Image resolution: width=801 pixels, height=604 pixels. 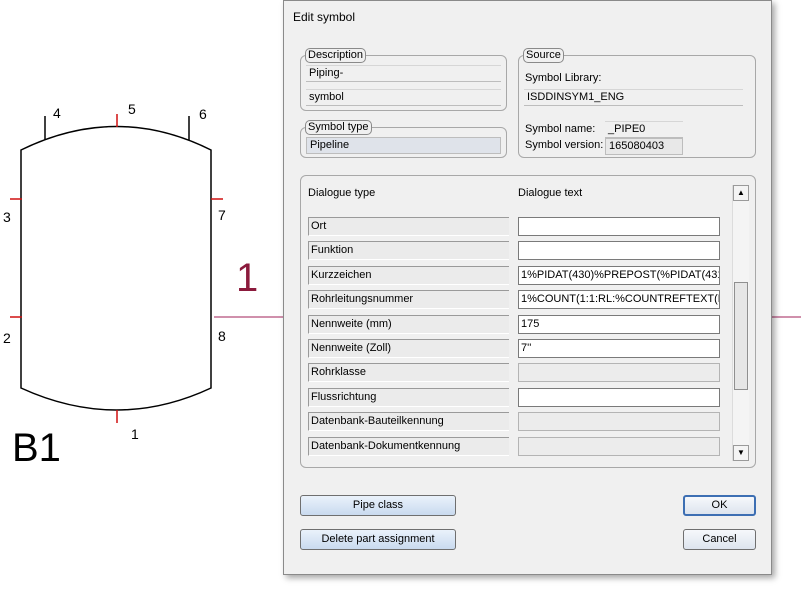 What do you see at coordinates (633, 97) in the screenshot?
I see `symbol-library-value: ISDDINSYM1_ENG` at bounding box center [633, 97].